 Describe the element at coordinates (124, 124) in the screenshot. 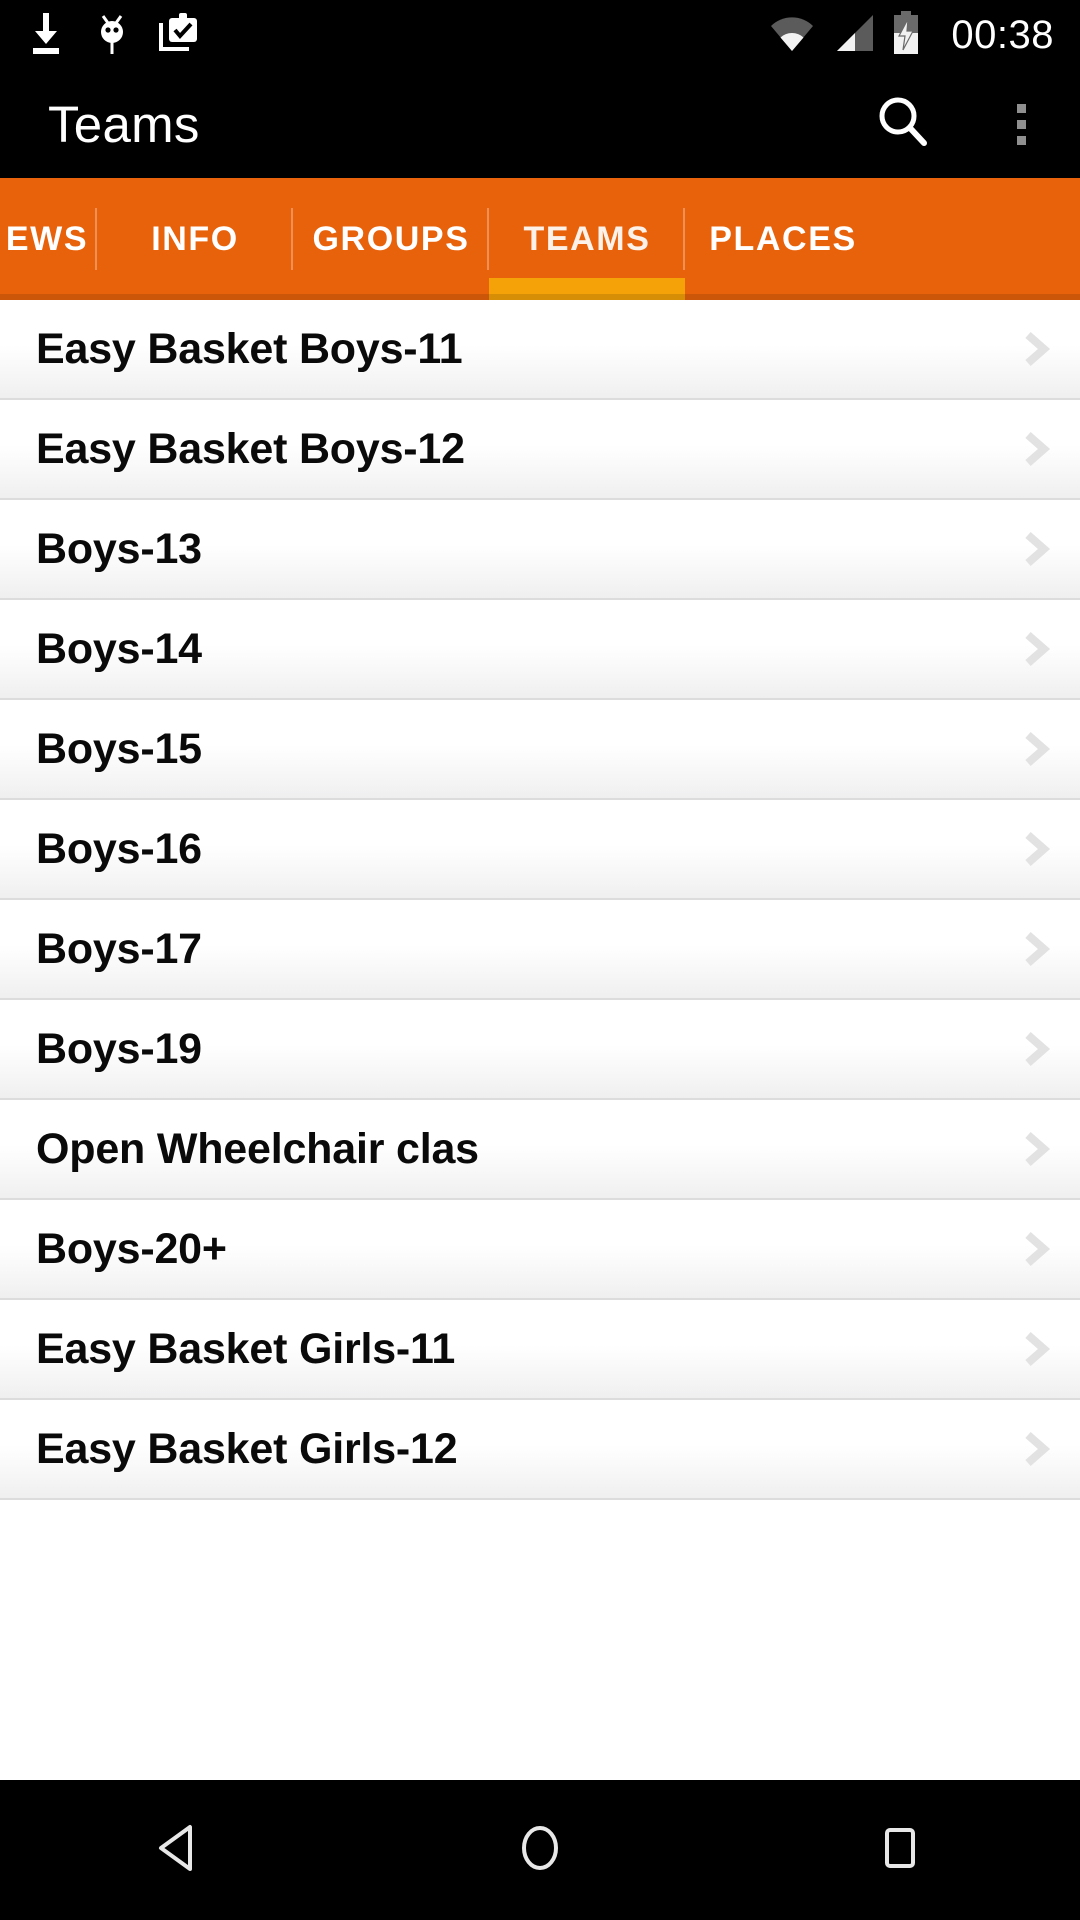

I see `page-title: Teams` at that location.